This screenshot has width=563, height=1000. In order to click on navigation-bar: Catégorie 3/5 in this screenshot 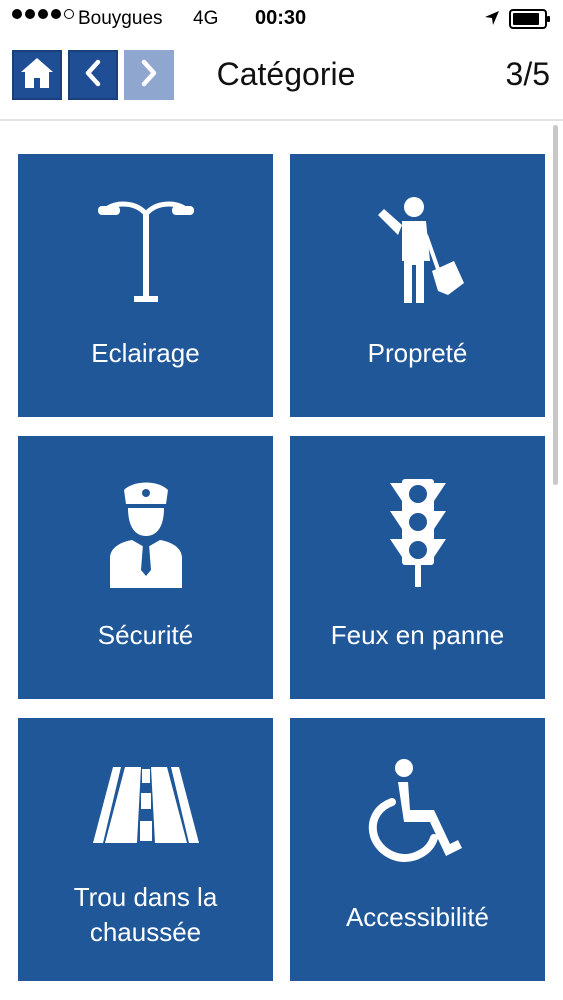, I will do `click(281, 79)`.